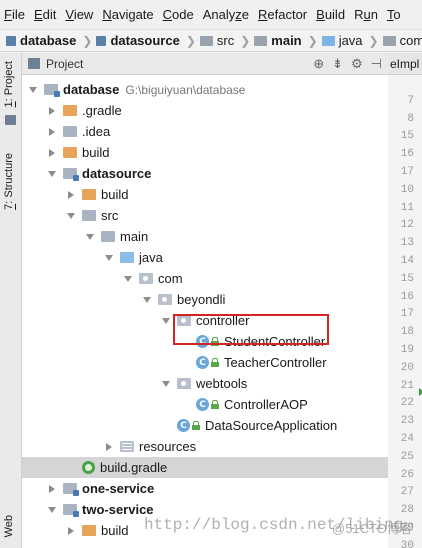  I want to click on tree-node: .idea, so click(205, 131).